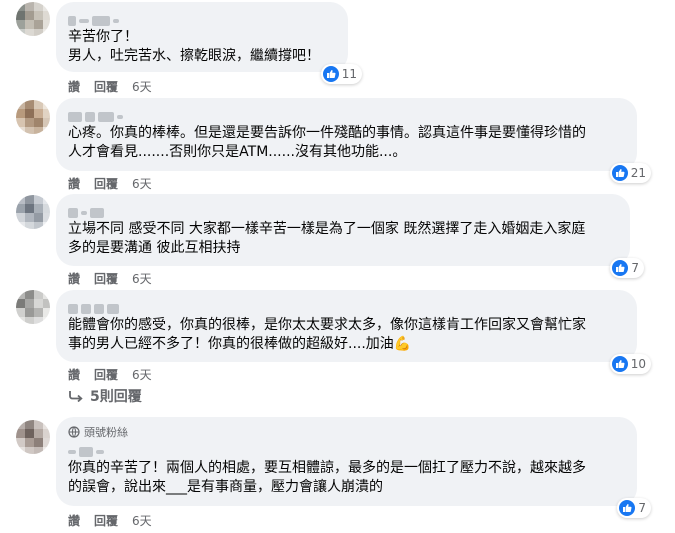 This screenshot has width=675, height=533. I want to click on reaction-count: 21, so click(630, 173).